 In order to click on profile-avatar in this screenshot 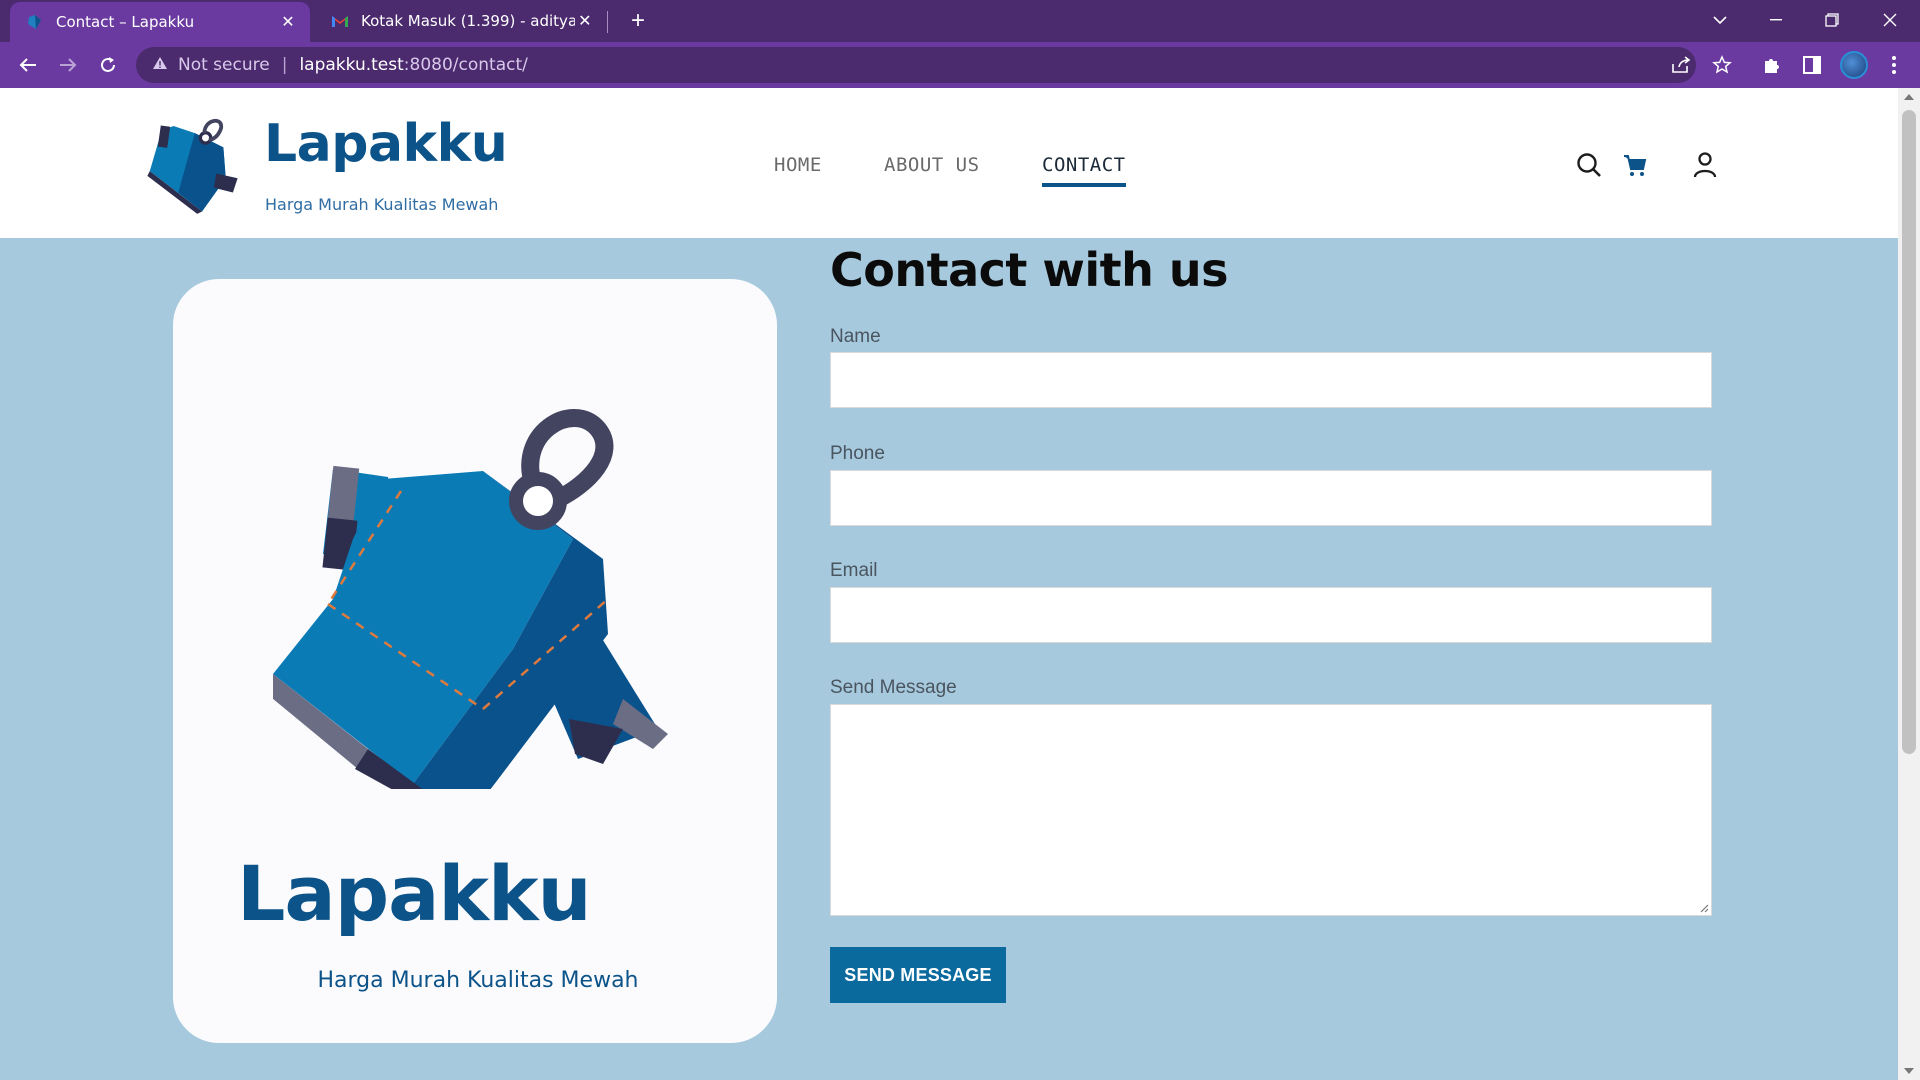, I will do `click(1854, 65)`.